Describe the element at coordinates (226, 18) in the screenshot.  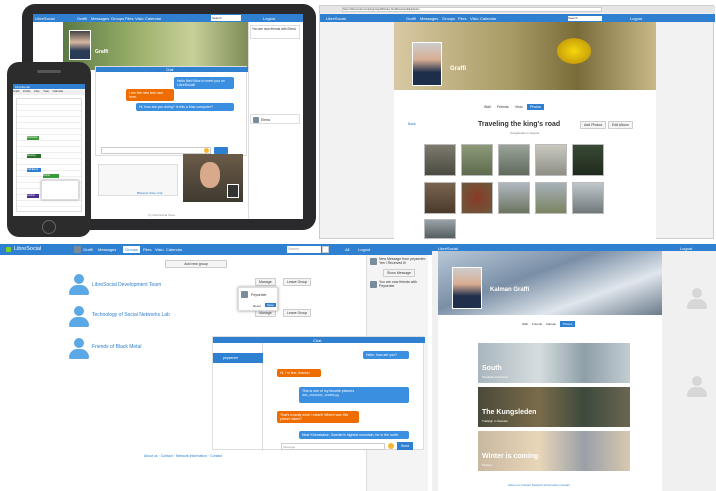
I see `tablet-search-input: Search` at that location.